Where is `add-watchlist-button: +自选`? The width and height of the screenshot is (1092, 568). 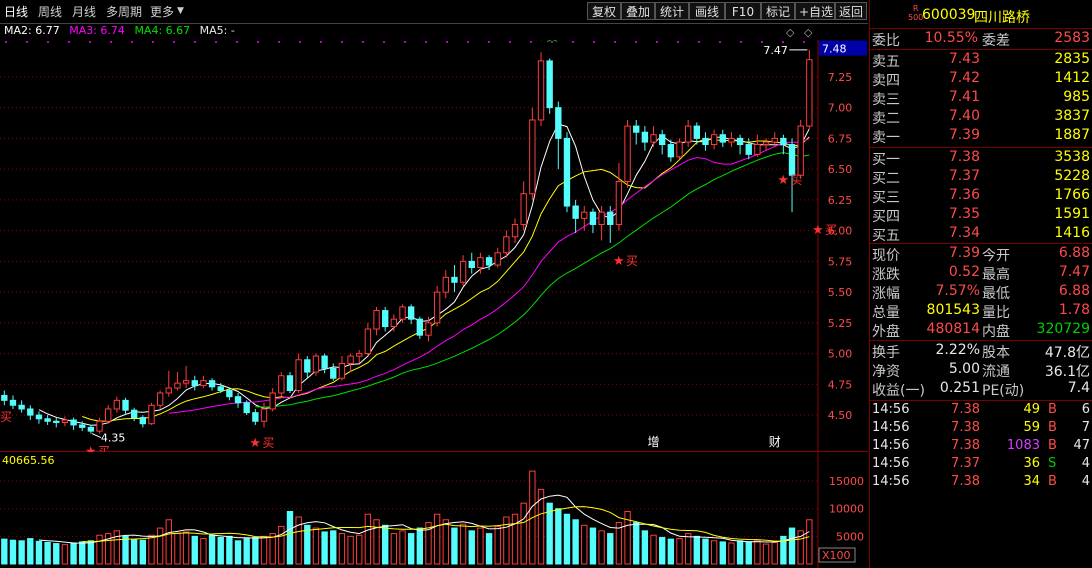 add-watchlist-button: +自选 is located at coordinates (815, 11).